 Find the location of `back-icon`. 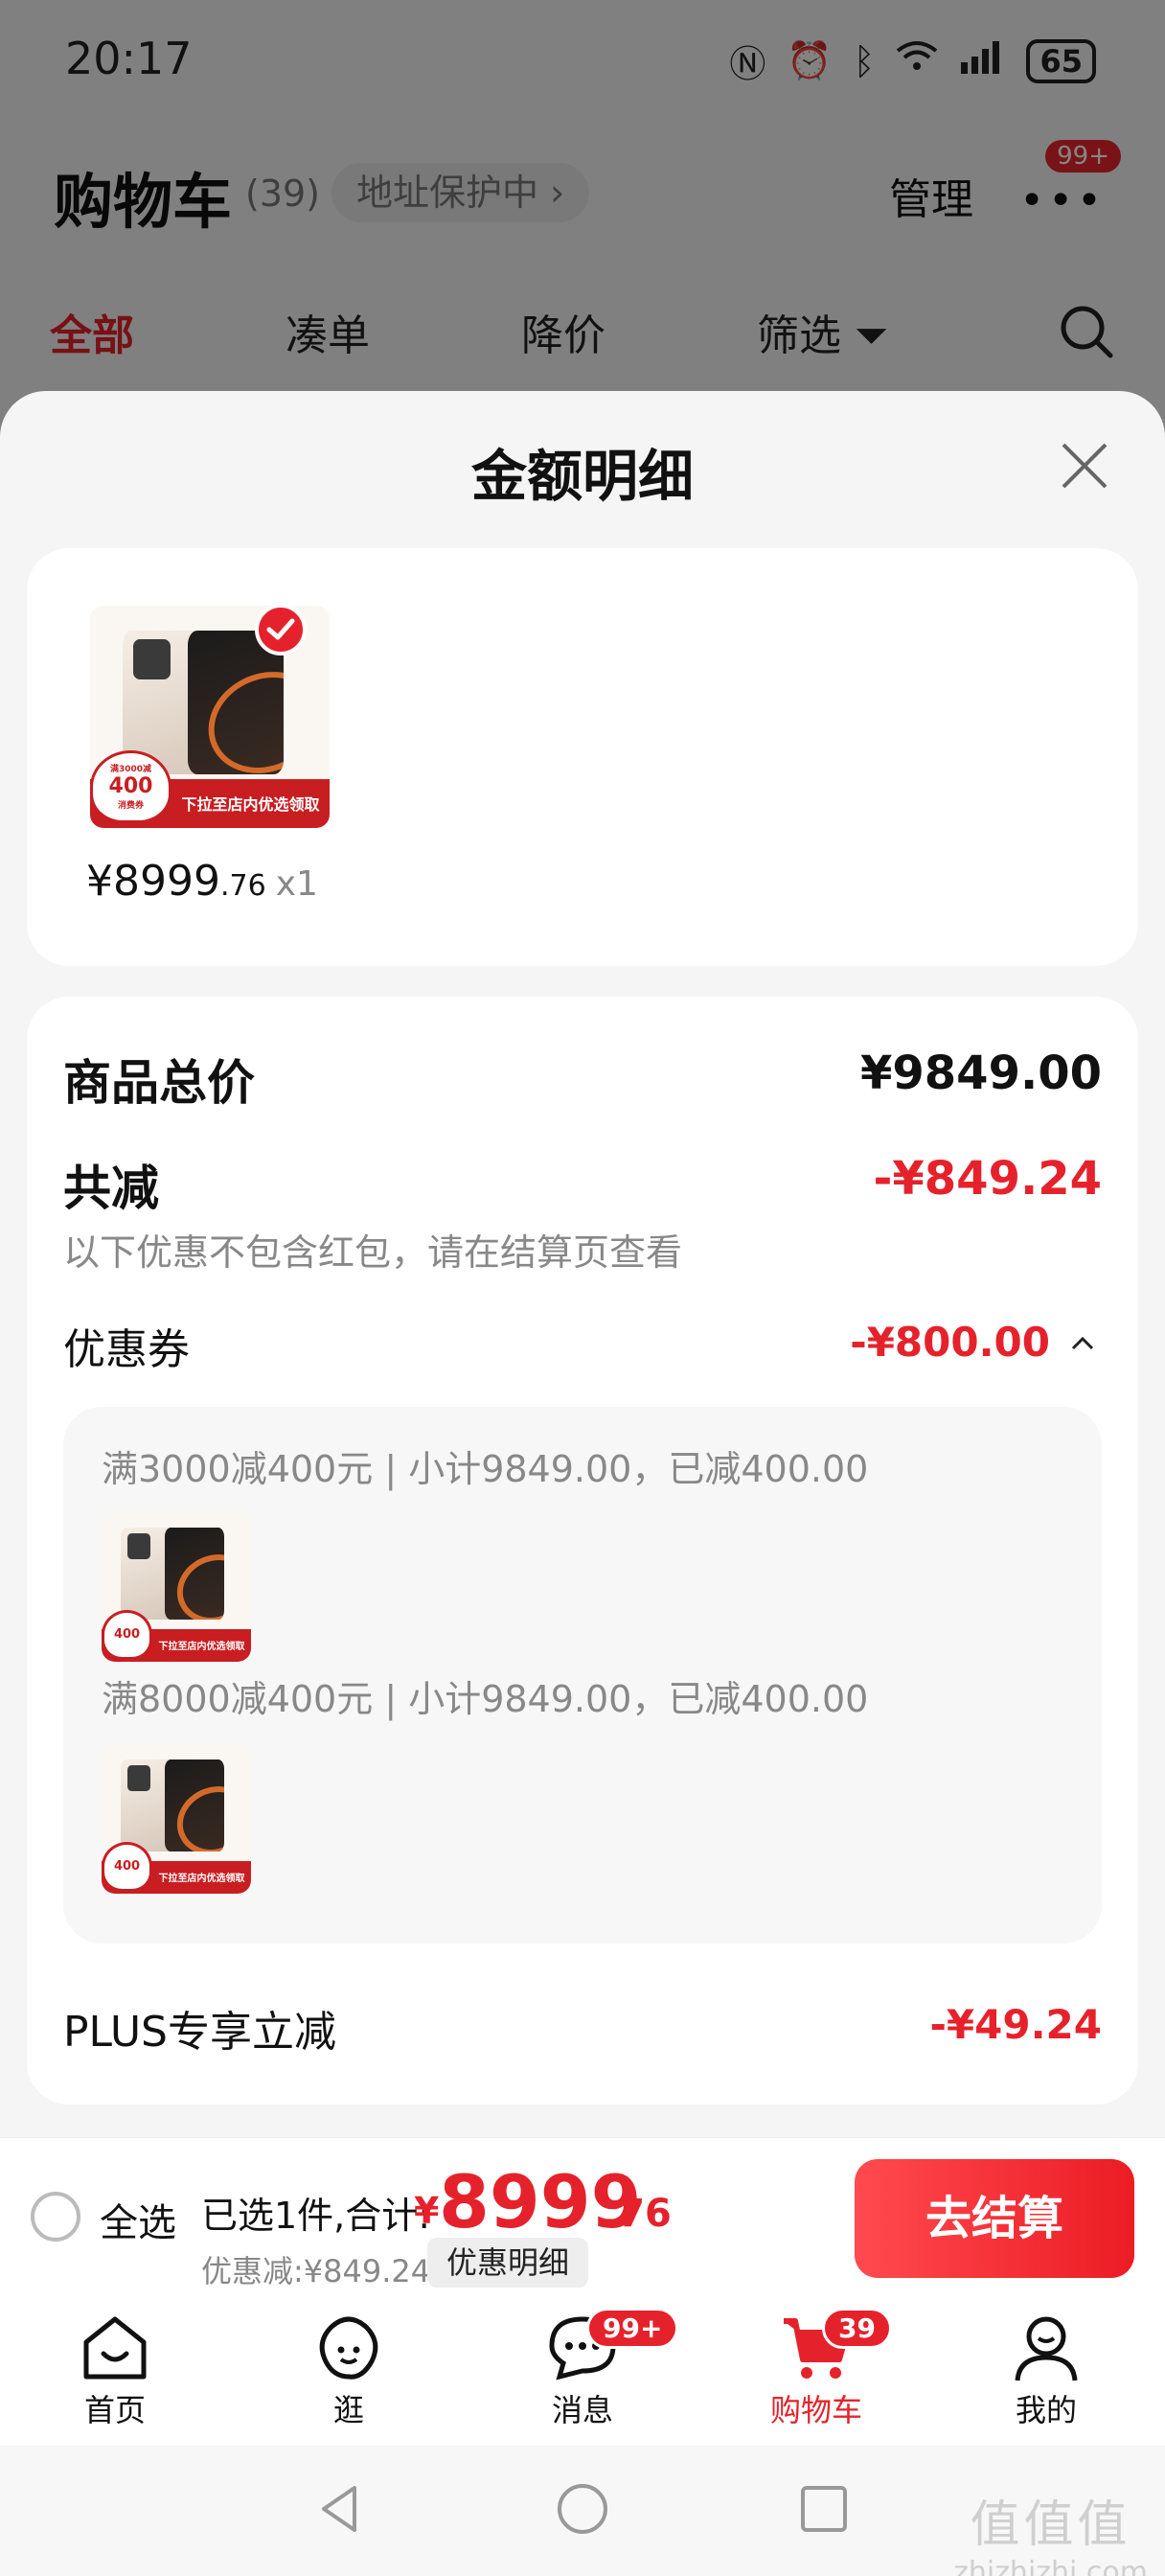

back-icon is located at coordinates (341, 2509).